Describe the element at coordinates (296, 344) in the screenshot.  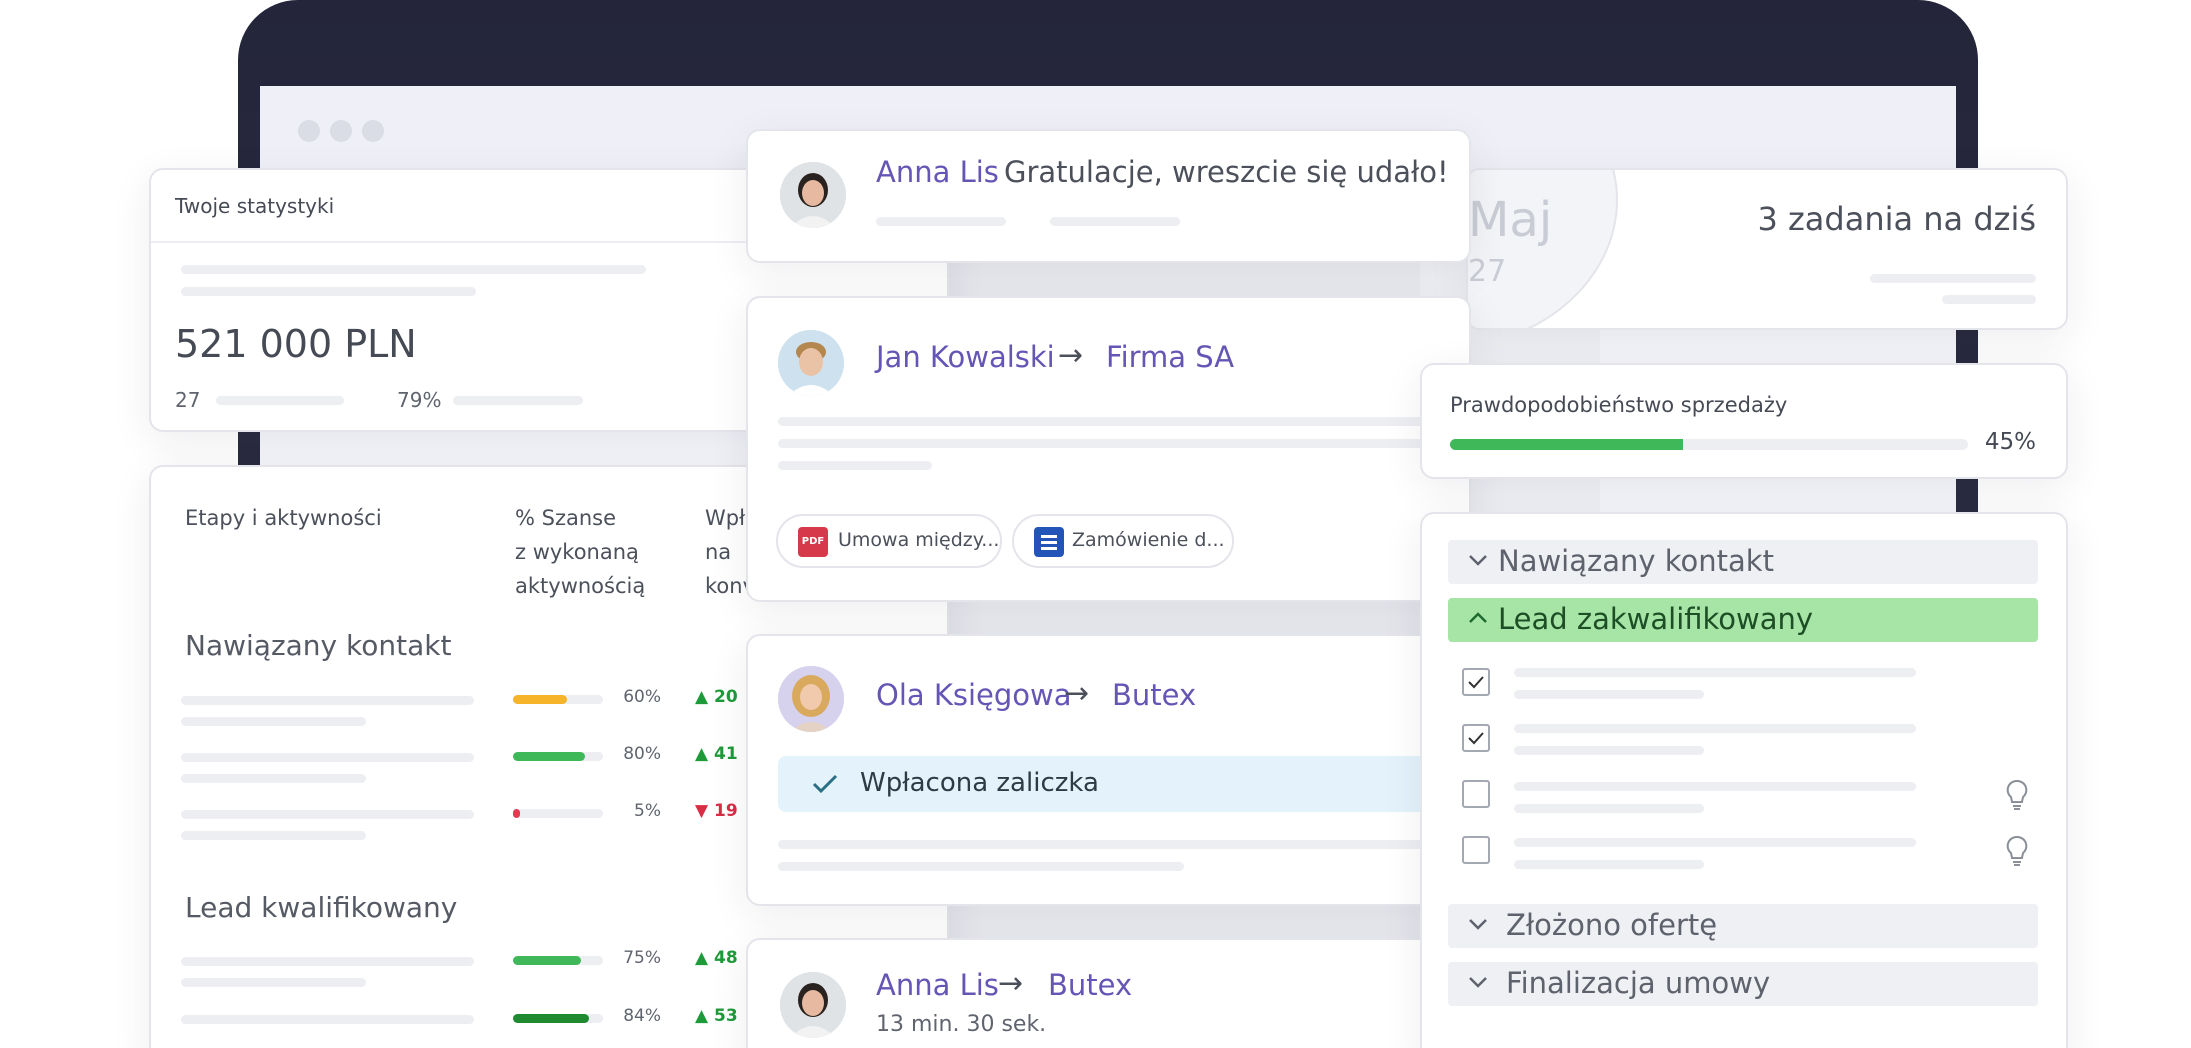
I see `stats-amount: 521 000 PLN` at that location.